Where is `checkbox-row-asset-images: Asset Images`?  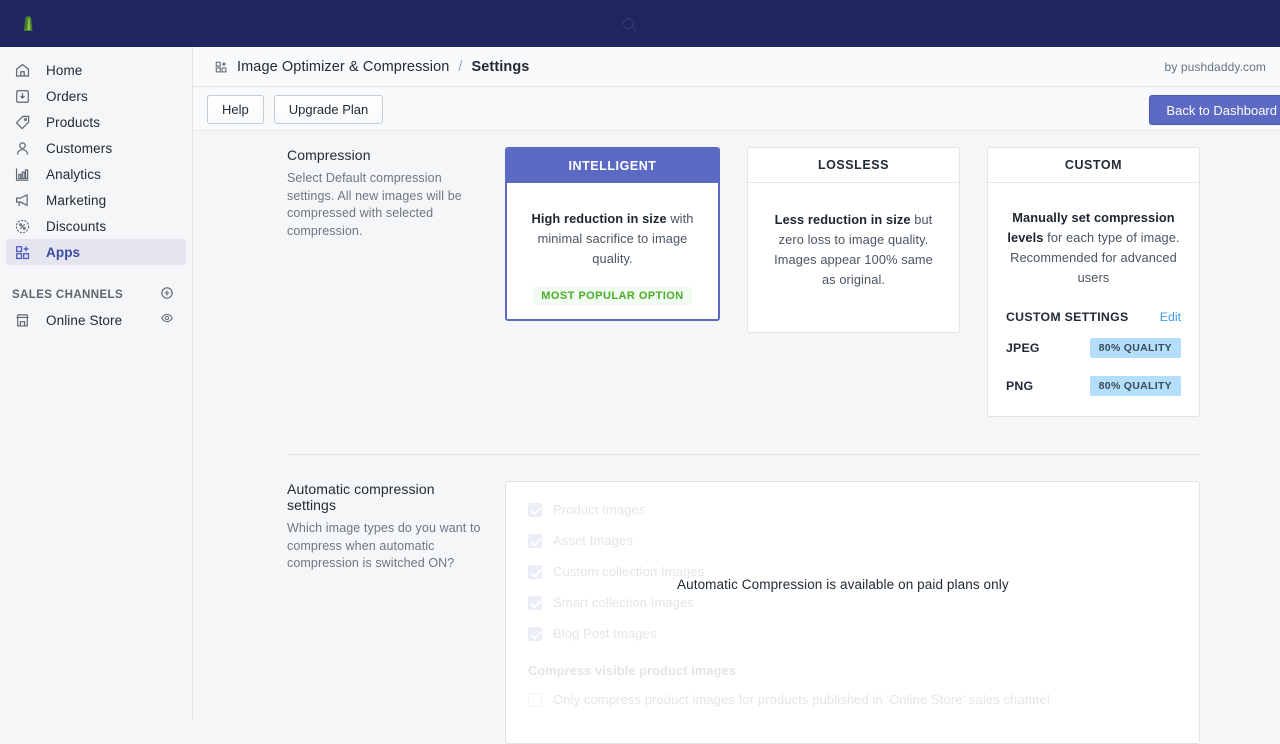
checkbox-row-asset-images: Asset Images is located at coordinates (852, 540).